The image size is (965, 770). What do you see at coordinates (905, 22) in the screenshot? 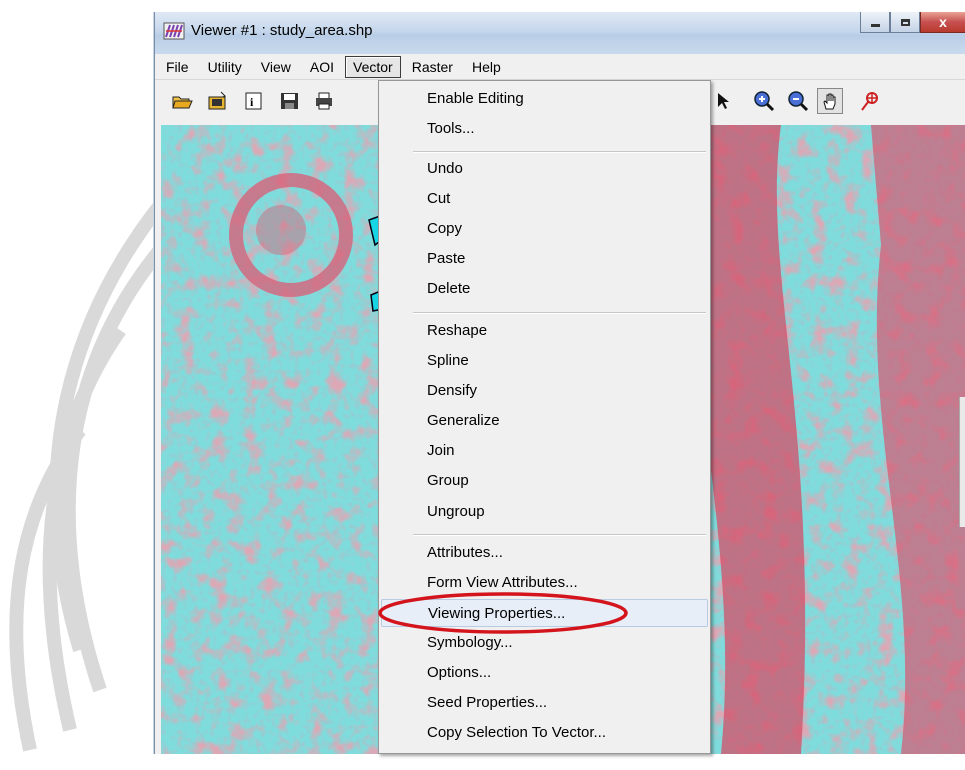
I see `maximize-button` at bounding box center [905, 22].